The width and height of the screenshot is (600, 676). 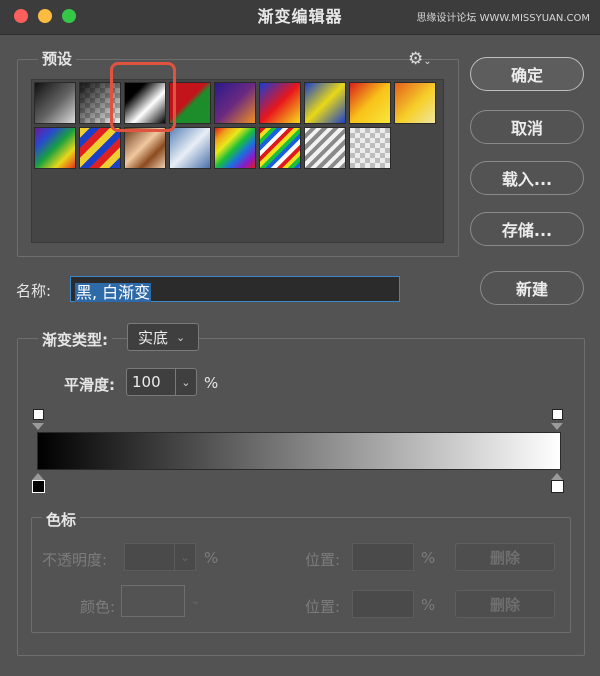 What do you see at coordinates (161, 382) in the screenshot?
I see `smoothness-field: 100 ⌄` at bounding box center [161, 382].